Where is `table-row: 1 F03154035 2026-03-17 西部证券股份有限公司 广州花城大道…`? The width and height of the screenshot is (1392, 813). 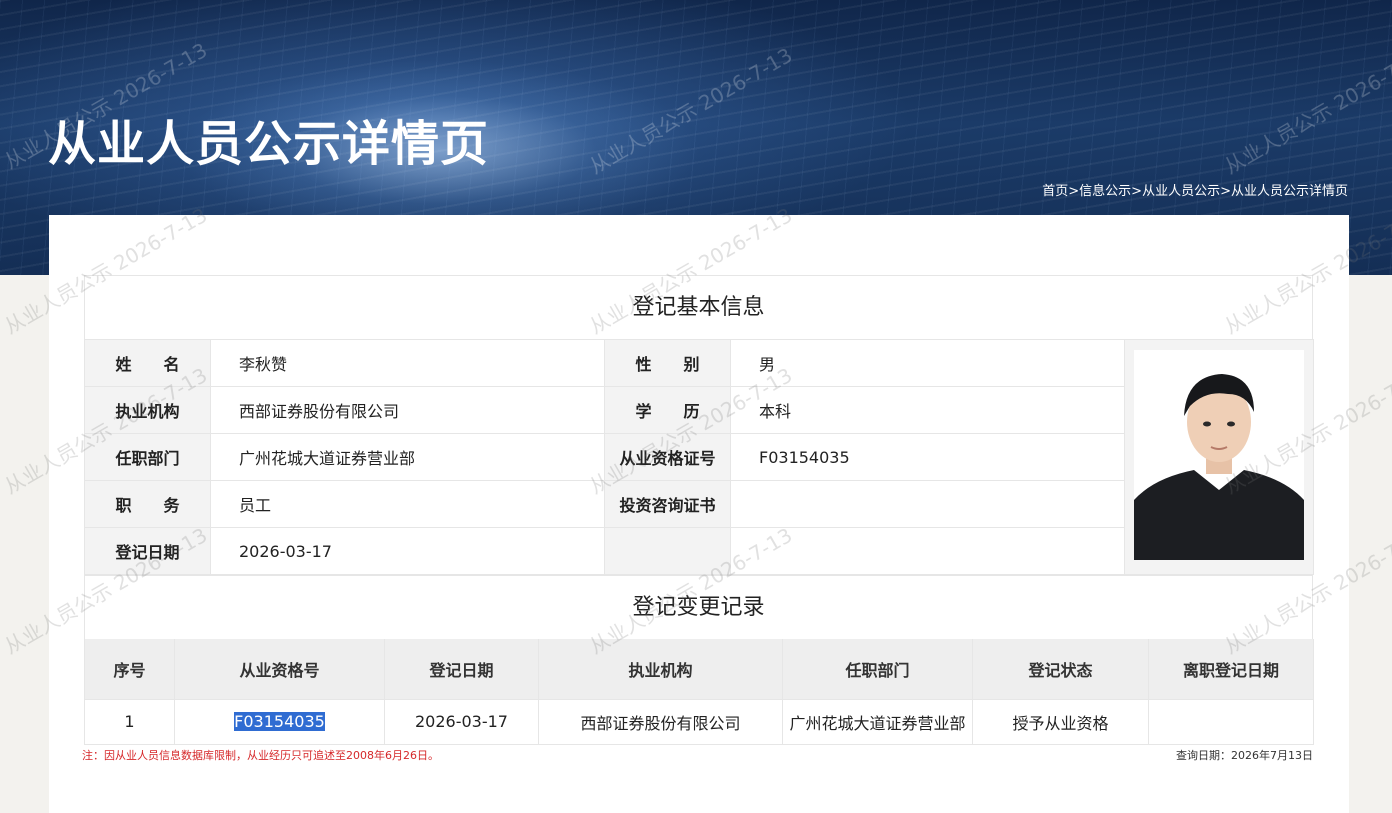 table-row: 1 F03154035 2026-03-17 西部证券股份有限公司 广州花城大道… is located at coordinates (699, 721).